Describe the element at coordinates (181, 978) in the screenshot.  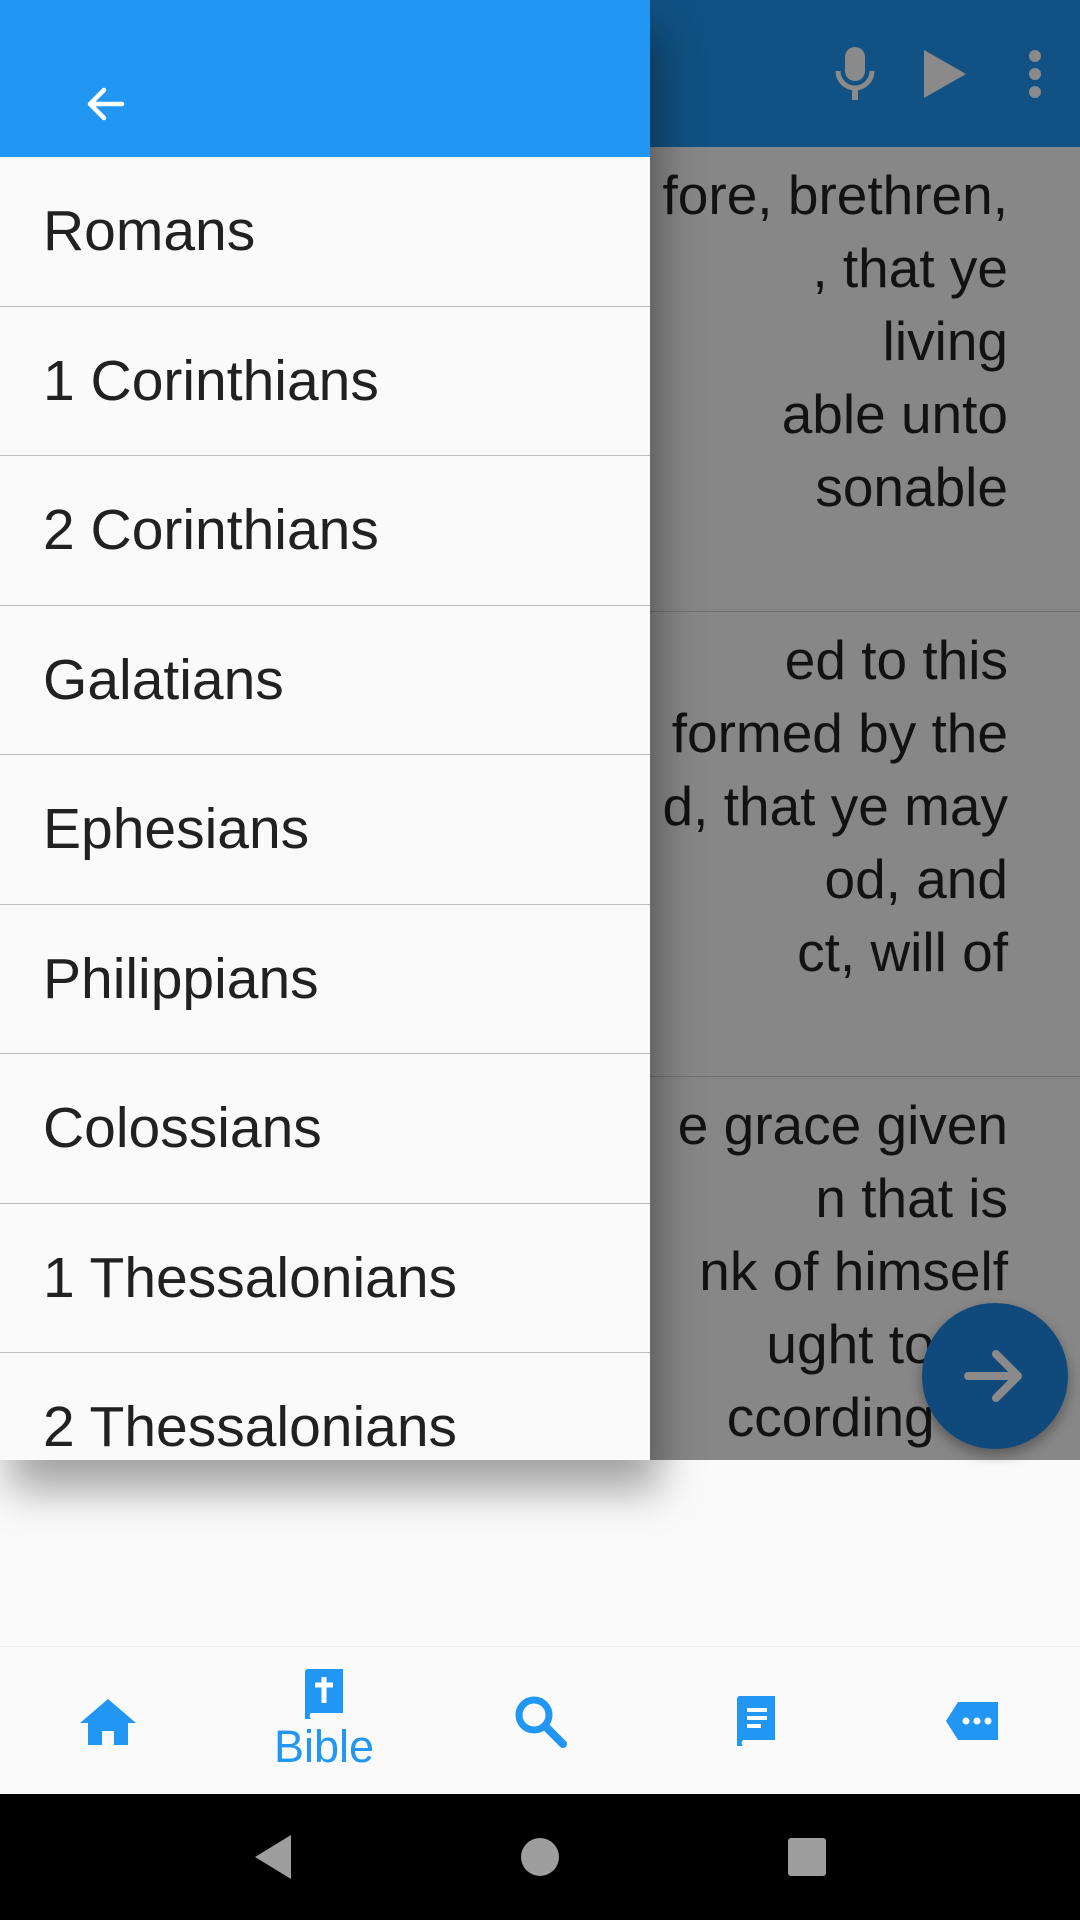
I see `book-label: Philippians` at that location.